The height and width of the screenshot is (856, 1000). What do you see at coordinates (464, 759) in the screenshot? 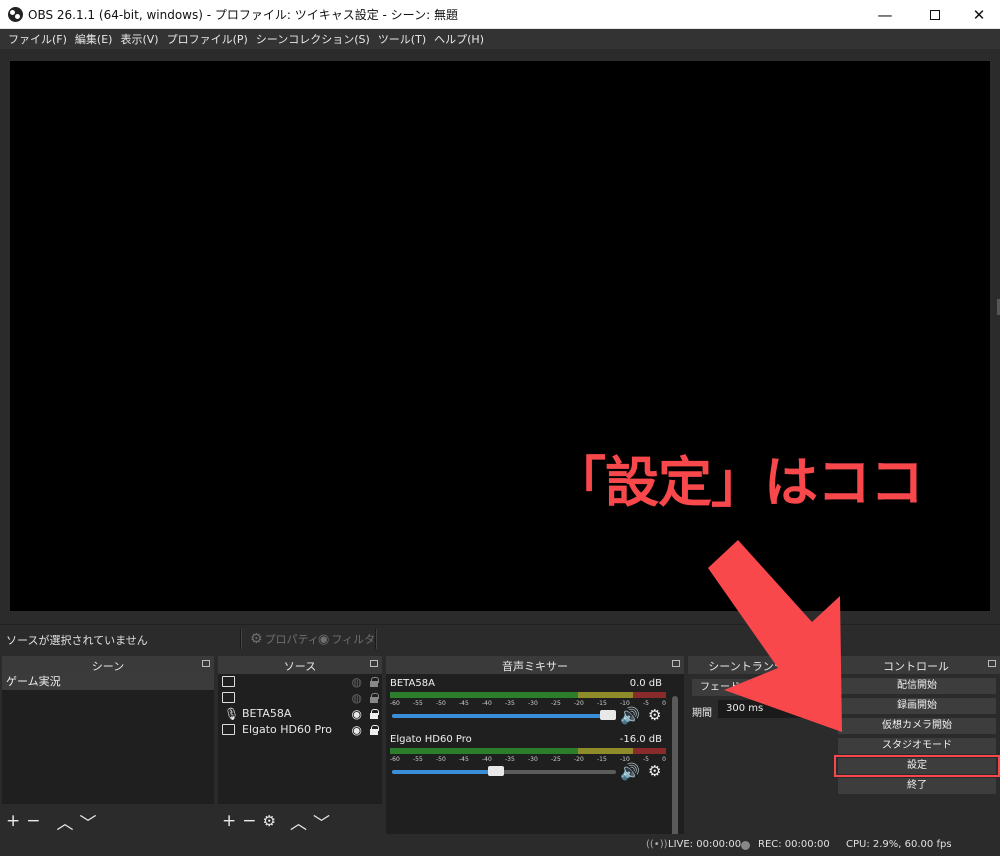
I see `meter-tick-label: -45` at bounding box center [464, 759].